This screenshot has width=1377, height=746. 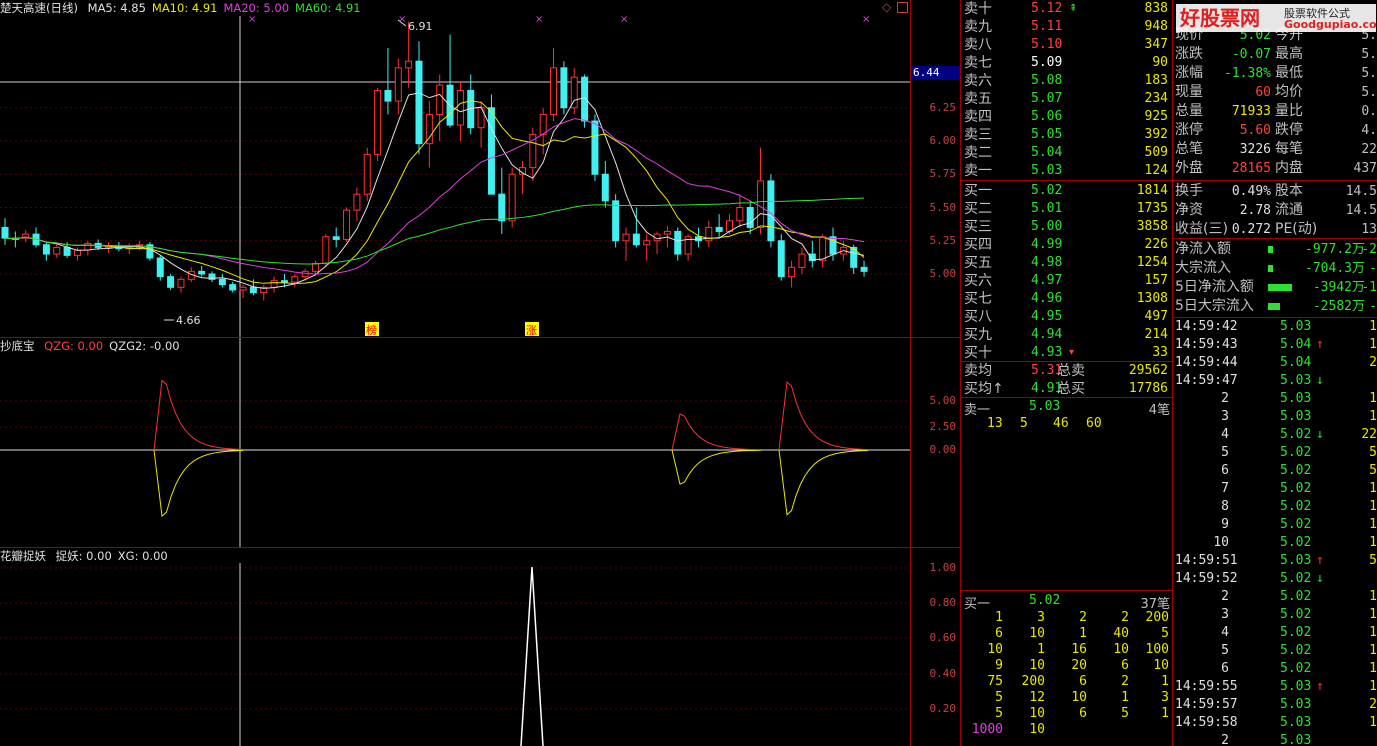 What do you see at coordinates (1067, 317) in the screenshot?
I see `bid-row: 买八 4.95 497` at bounding box center [1067, 317].